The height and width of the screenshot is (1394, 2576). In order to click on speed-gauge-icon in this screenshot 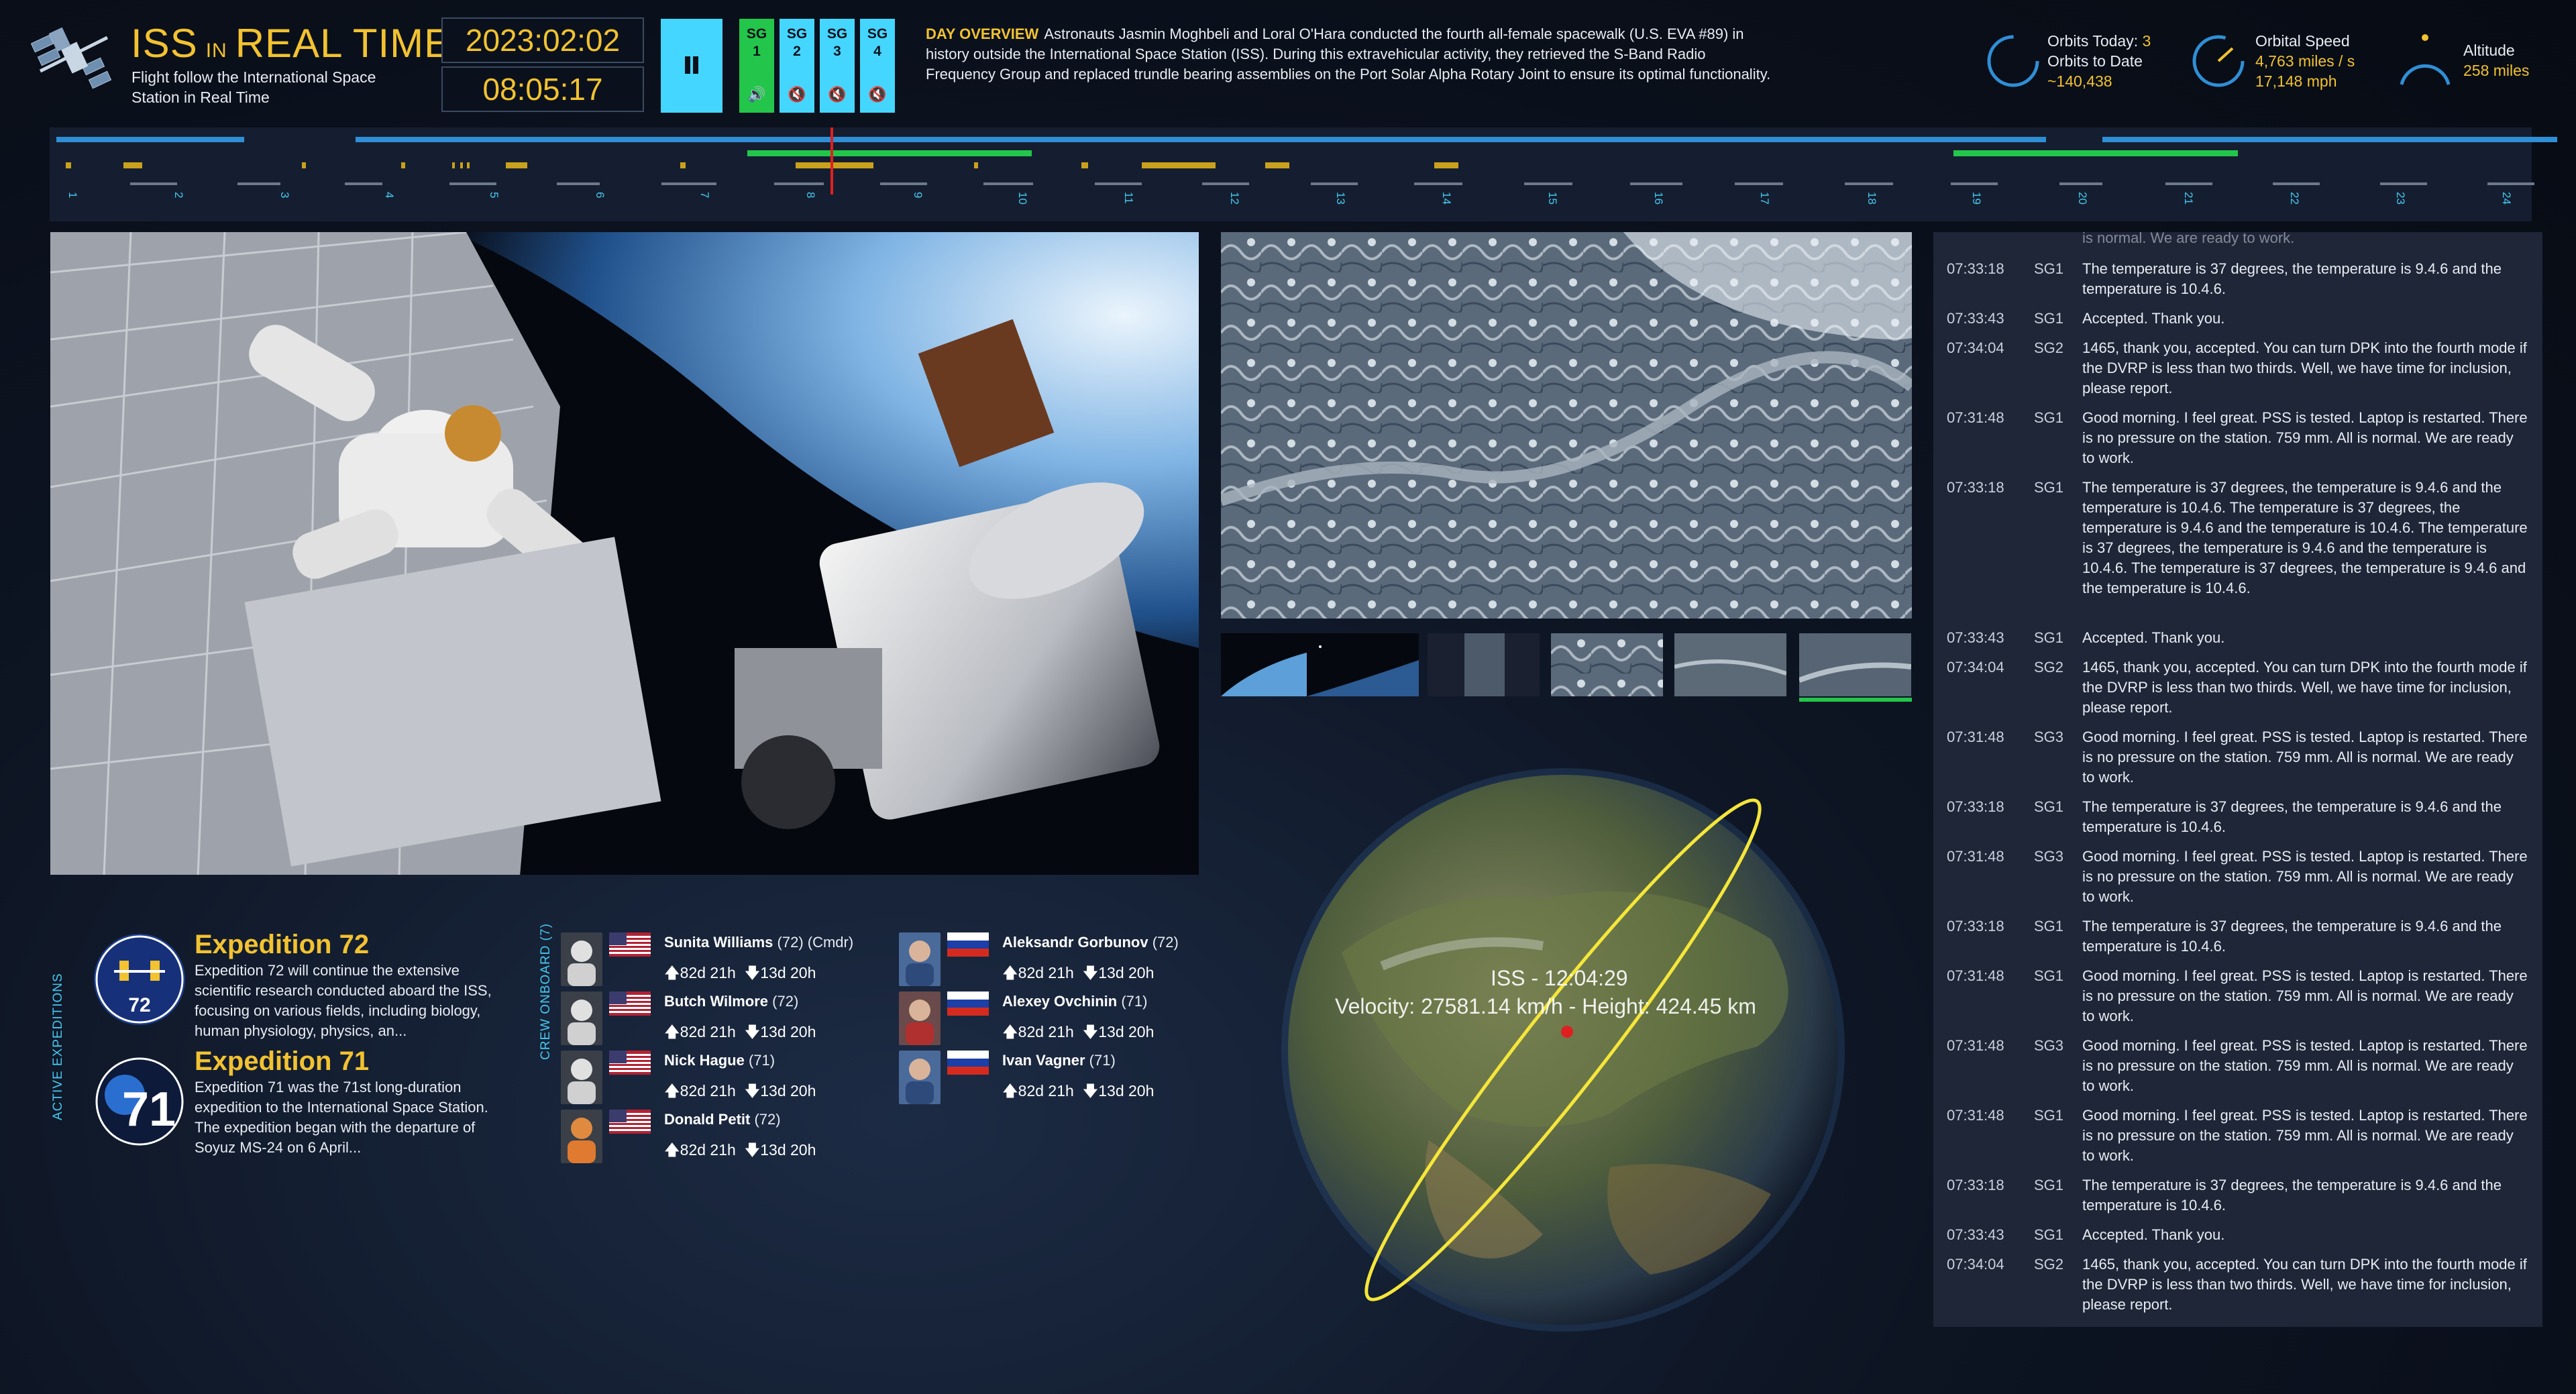, I will do `click(2218, 61)`.